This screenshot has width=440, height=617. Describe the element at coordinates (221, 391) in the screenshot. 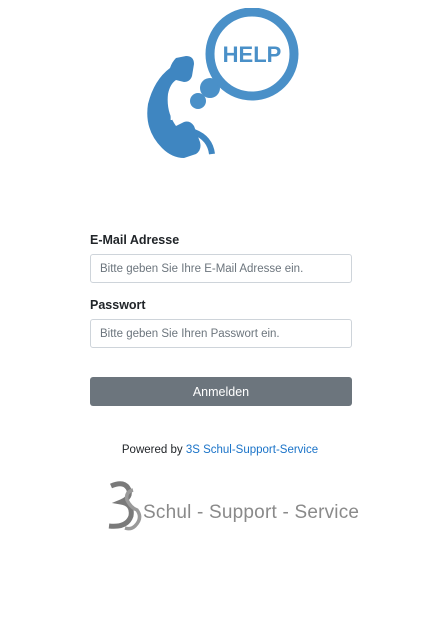

I see `login-button: Anmelden` at that location.